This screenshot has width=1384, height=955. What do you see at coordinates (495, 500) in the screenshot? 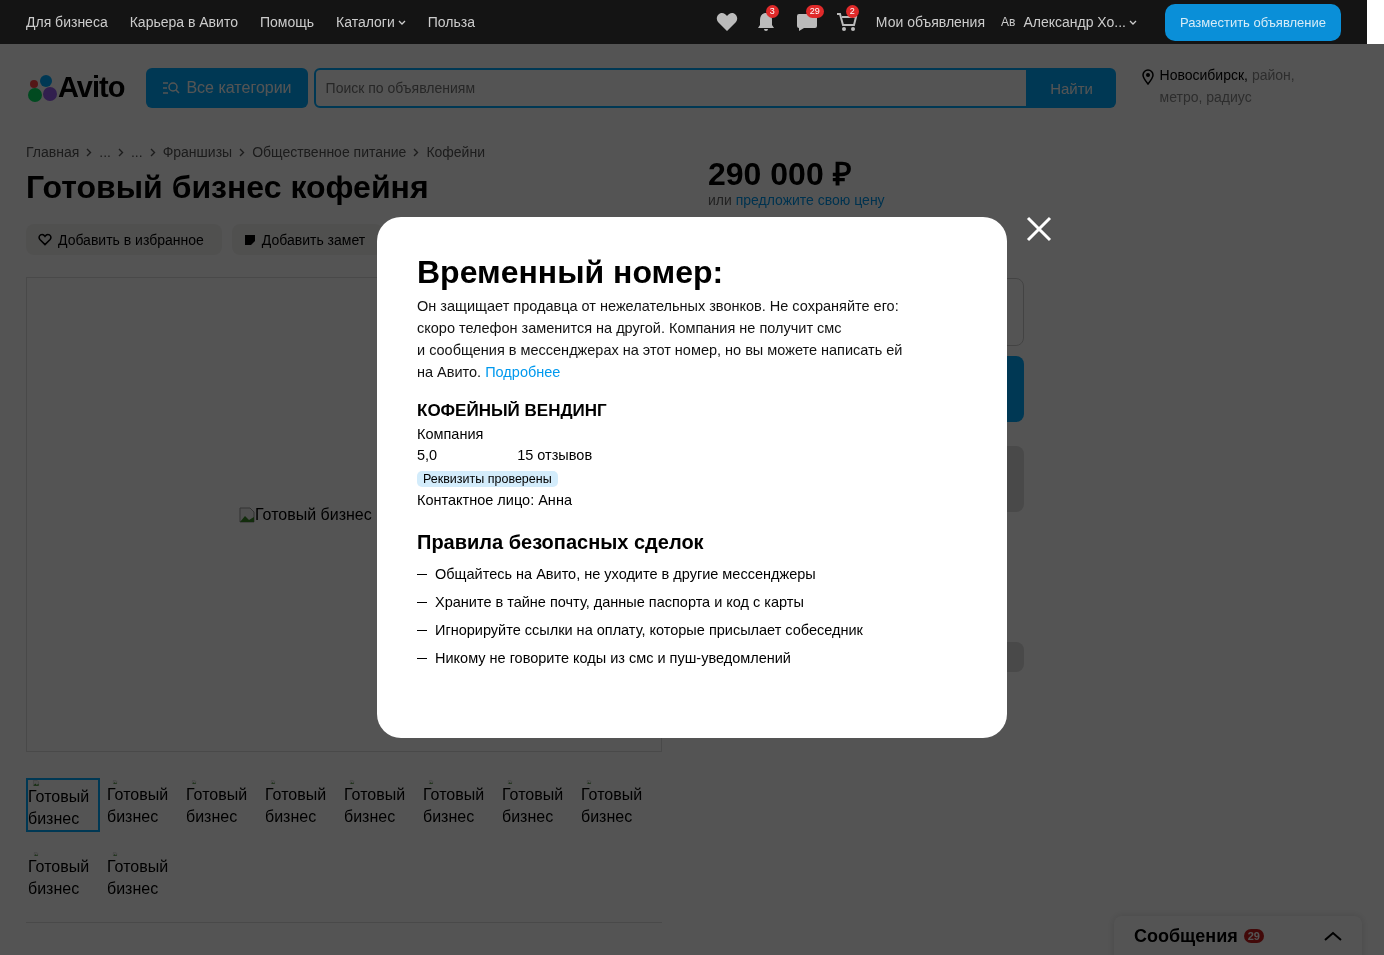
I see `contact-person: Контактное лицо: Анна` at bounding box center [495, 500].